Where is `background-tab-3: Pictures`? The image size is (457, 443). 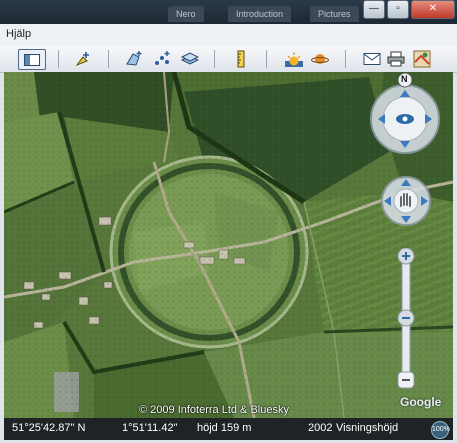
background-tab-3: Pictures is located at coordinates (334, 14).